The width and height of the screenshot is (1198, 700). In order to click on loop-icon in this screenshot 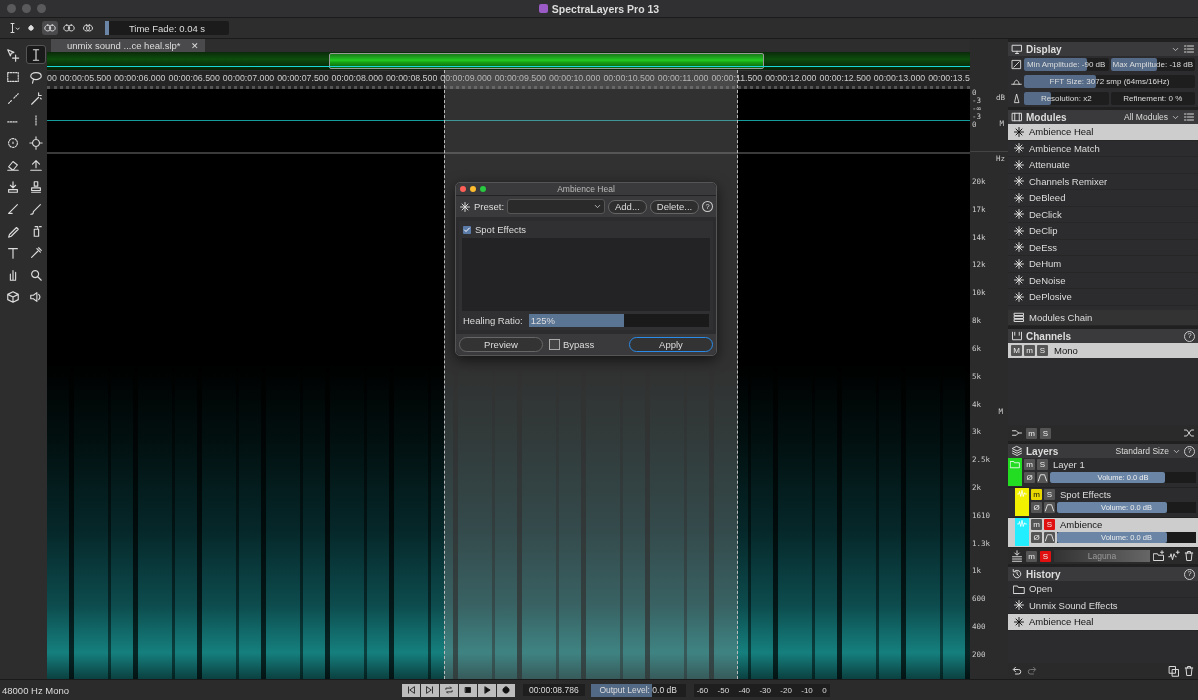, I will do `click(449, 690)`.